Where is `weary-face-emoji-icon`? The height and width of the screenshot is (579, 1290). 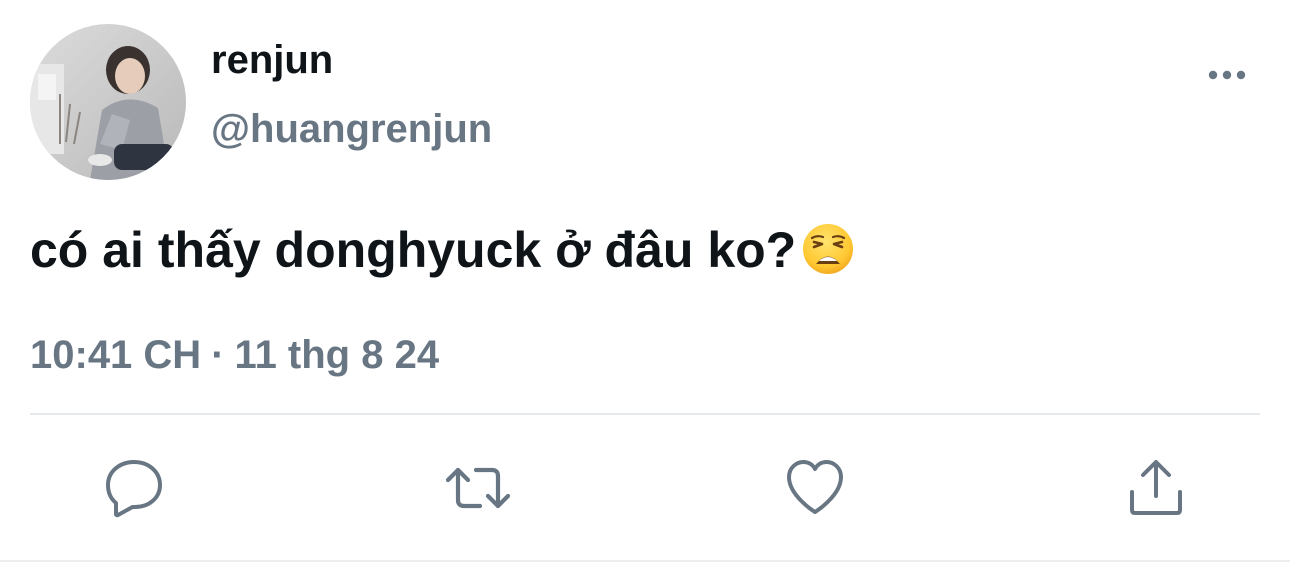 weary-face-emoji-icon is located at coordinates (828, 256).